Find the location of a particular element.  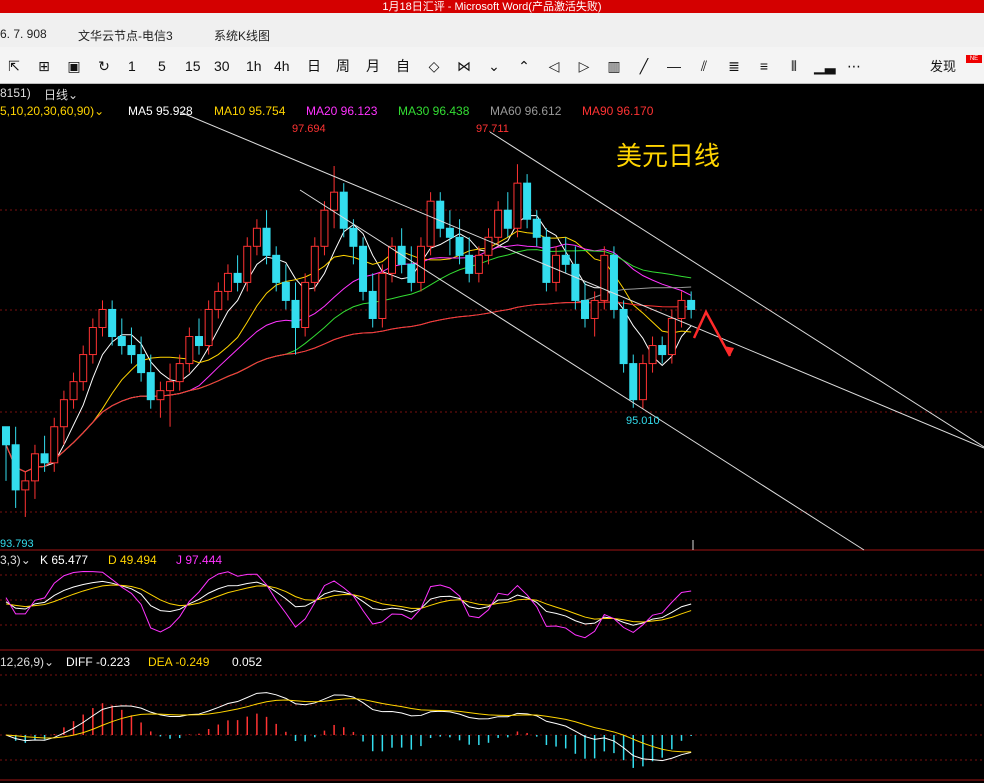

macd-diff-line is located at coordinates (348, 727).